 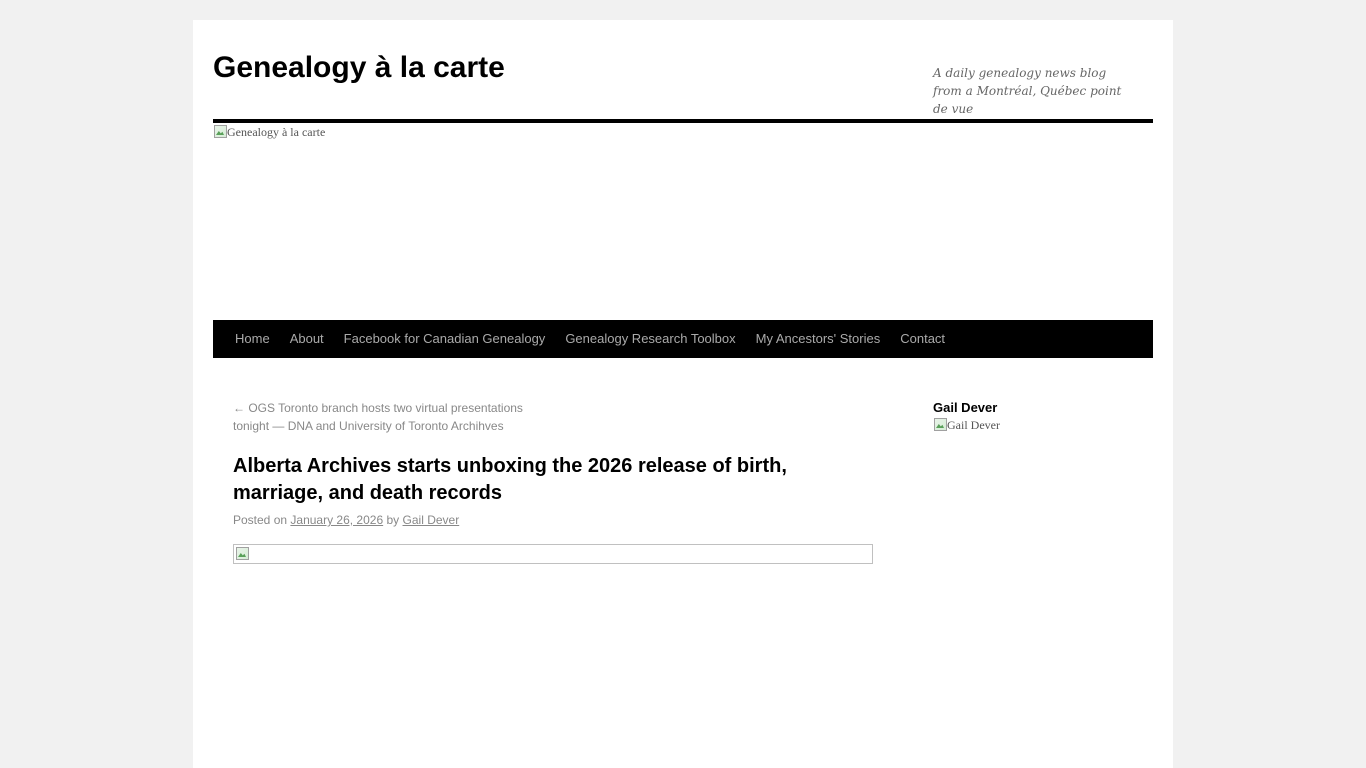 What do you see at coordinates (252, 339) in the screenshot?
I see `nav-item-home: Home` at bounding box center [252, 339].